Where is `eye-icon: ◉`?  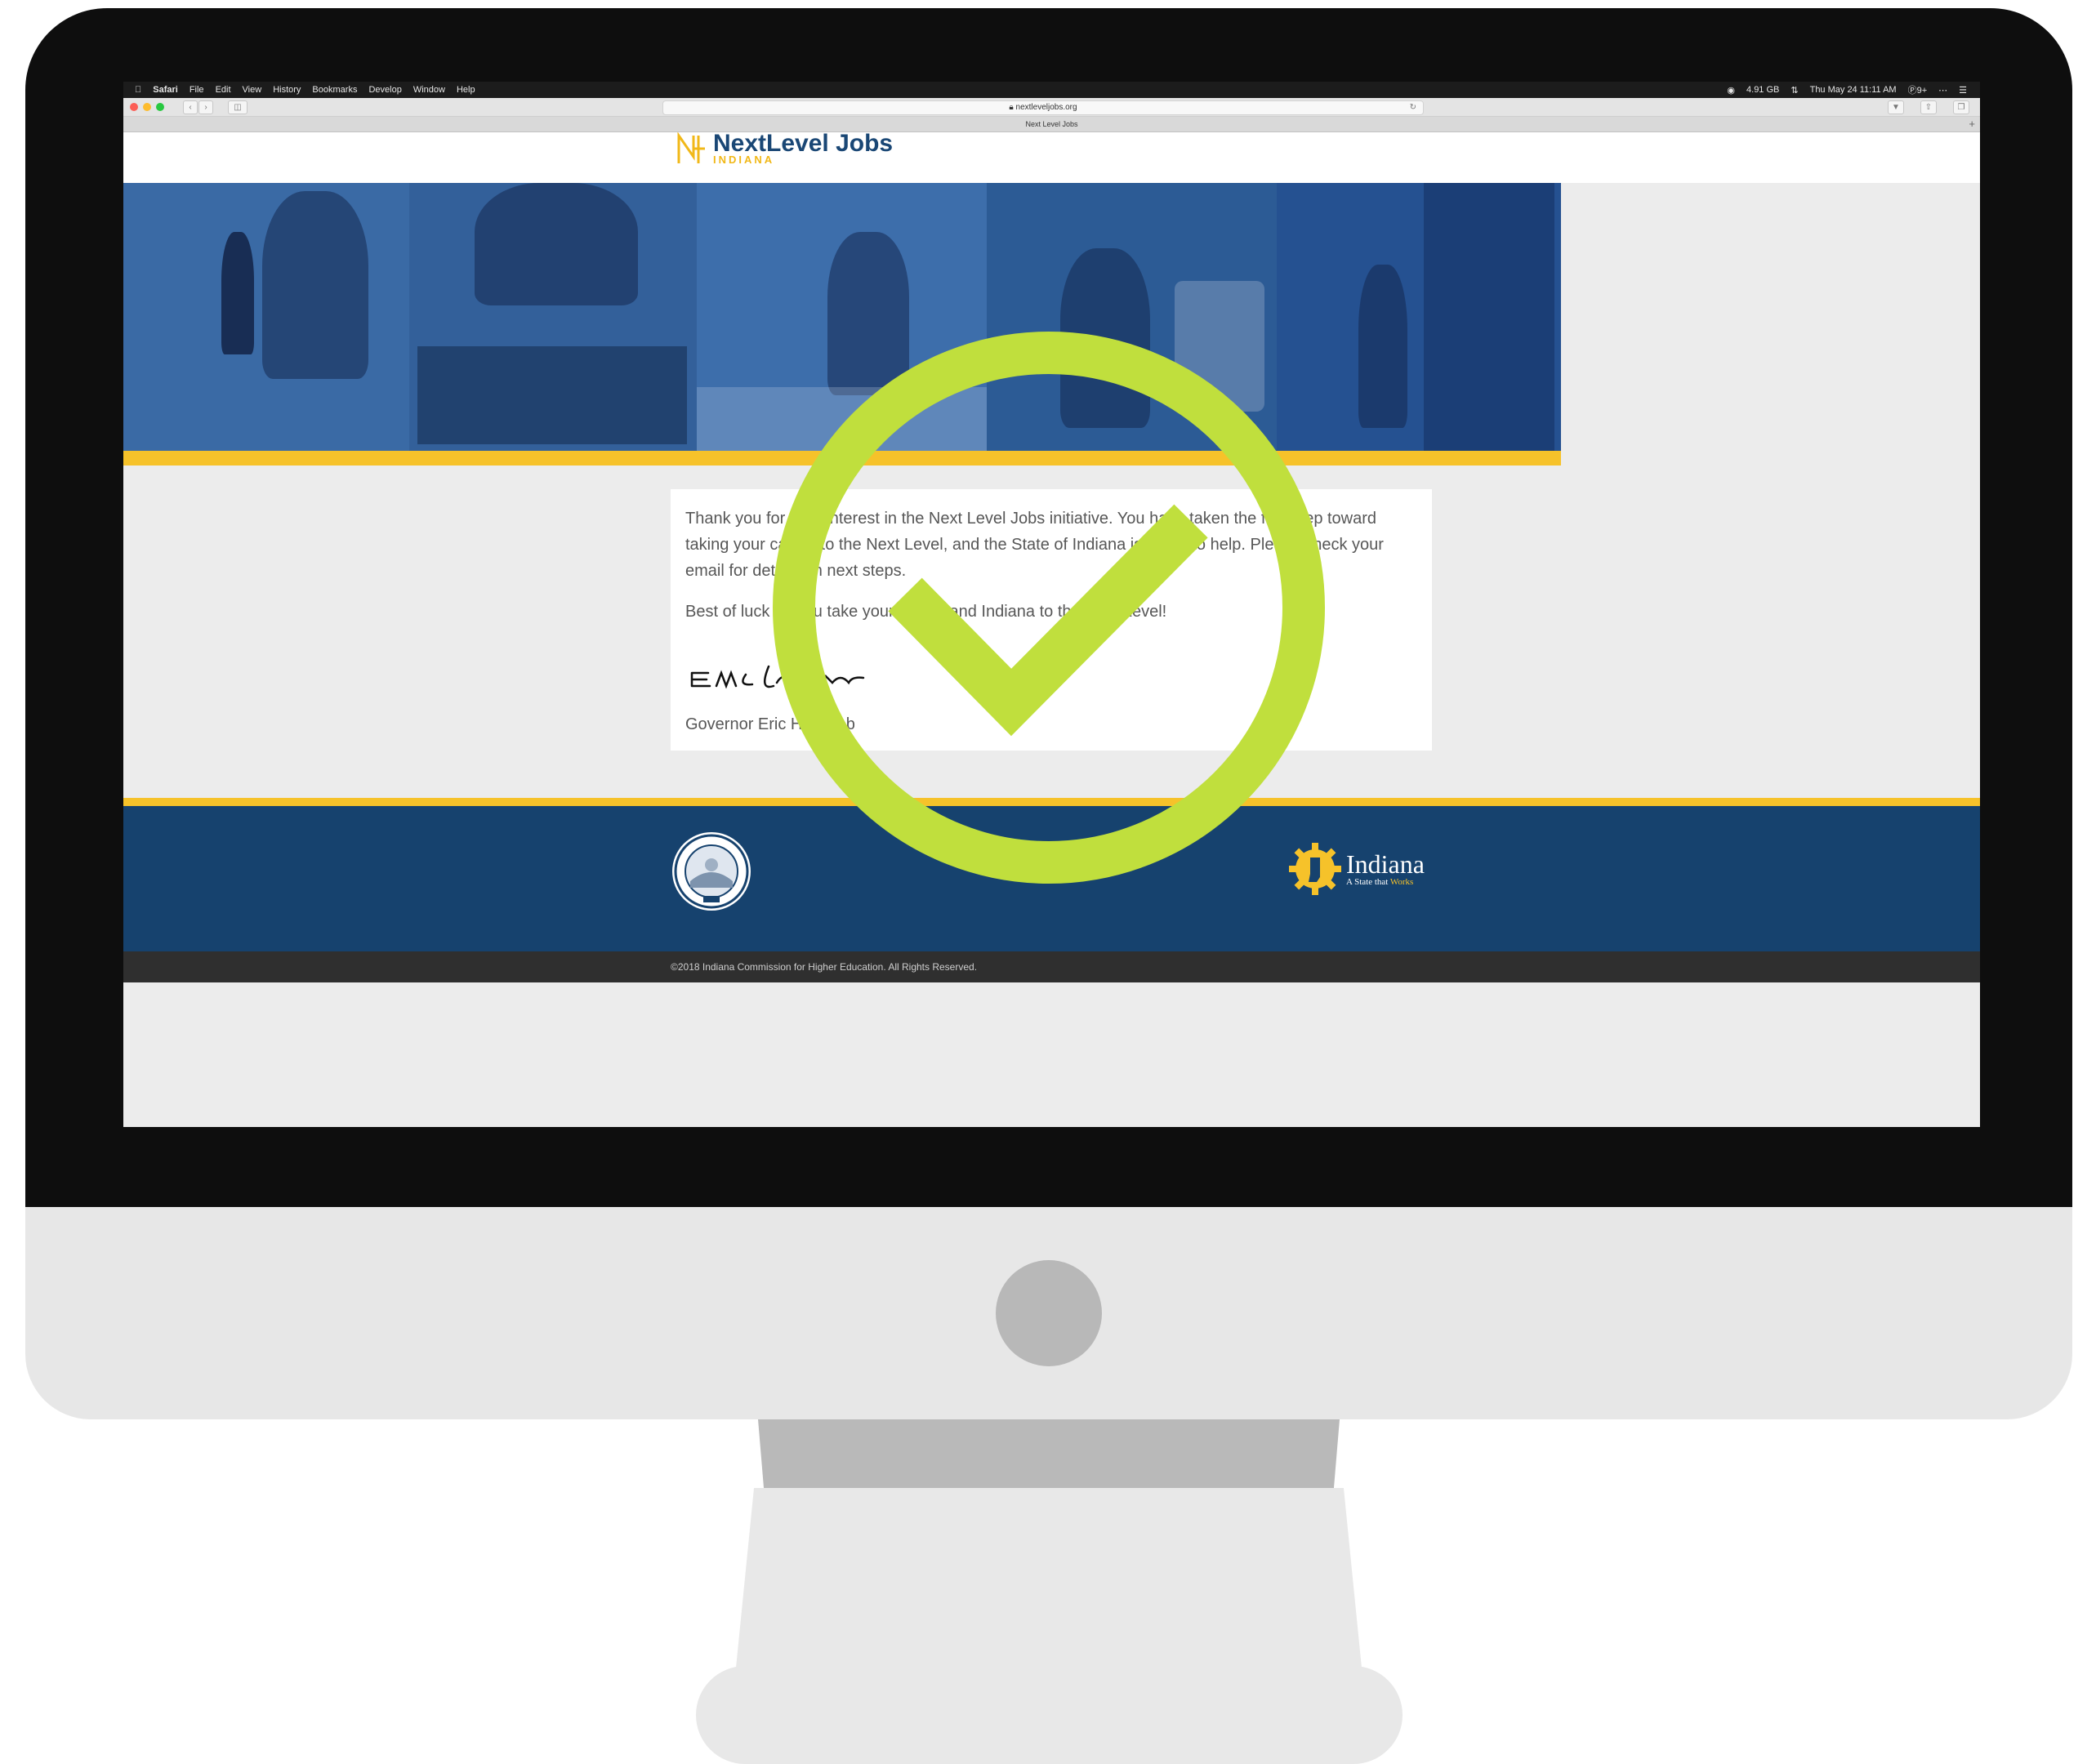 eye-icon: ◉ is located at coordinates (1731, 90).